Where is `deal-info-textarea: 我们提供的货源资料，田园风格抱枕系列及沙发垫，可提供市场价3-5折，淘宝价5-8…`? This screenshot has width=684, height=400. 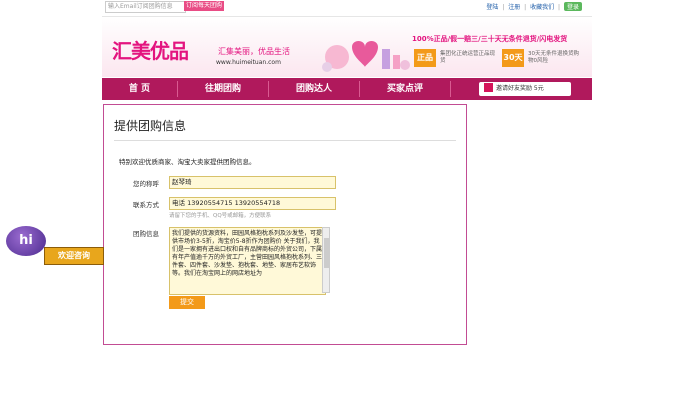
deal-info-textarea: 我们提供的货源资料，田园风格抱枕系列及沙发垫，可提供市场价3-5折，淘宝价5-8… is located at coordinates (247, 261).